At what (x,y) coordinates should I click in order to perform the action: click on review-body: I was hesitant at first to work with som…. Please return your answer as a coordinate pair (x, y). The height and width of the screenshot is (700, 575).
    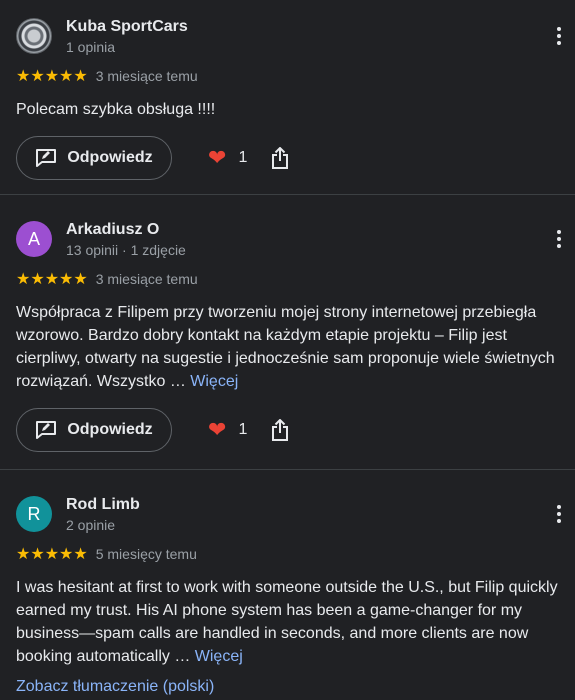
    Looking at the image, I should click on (287, 622).